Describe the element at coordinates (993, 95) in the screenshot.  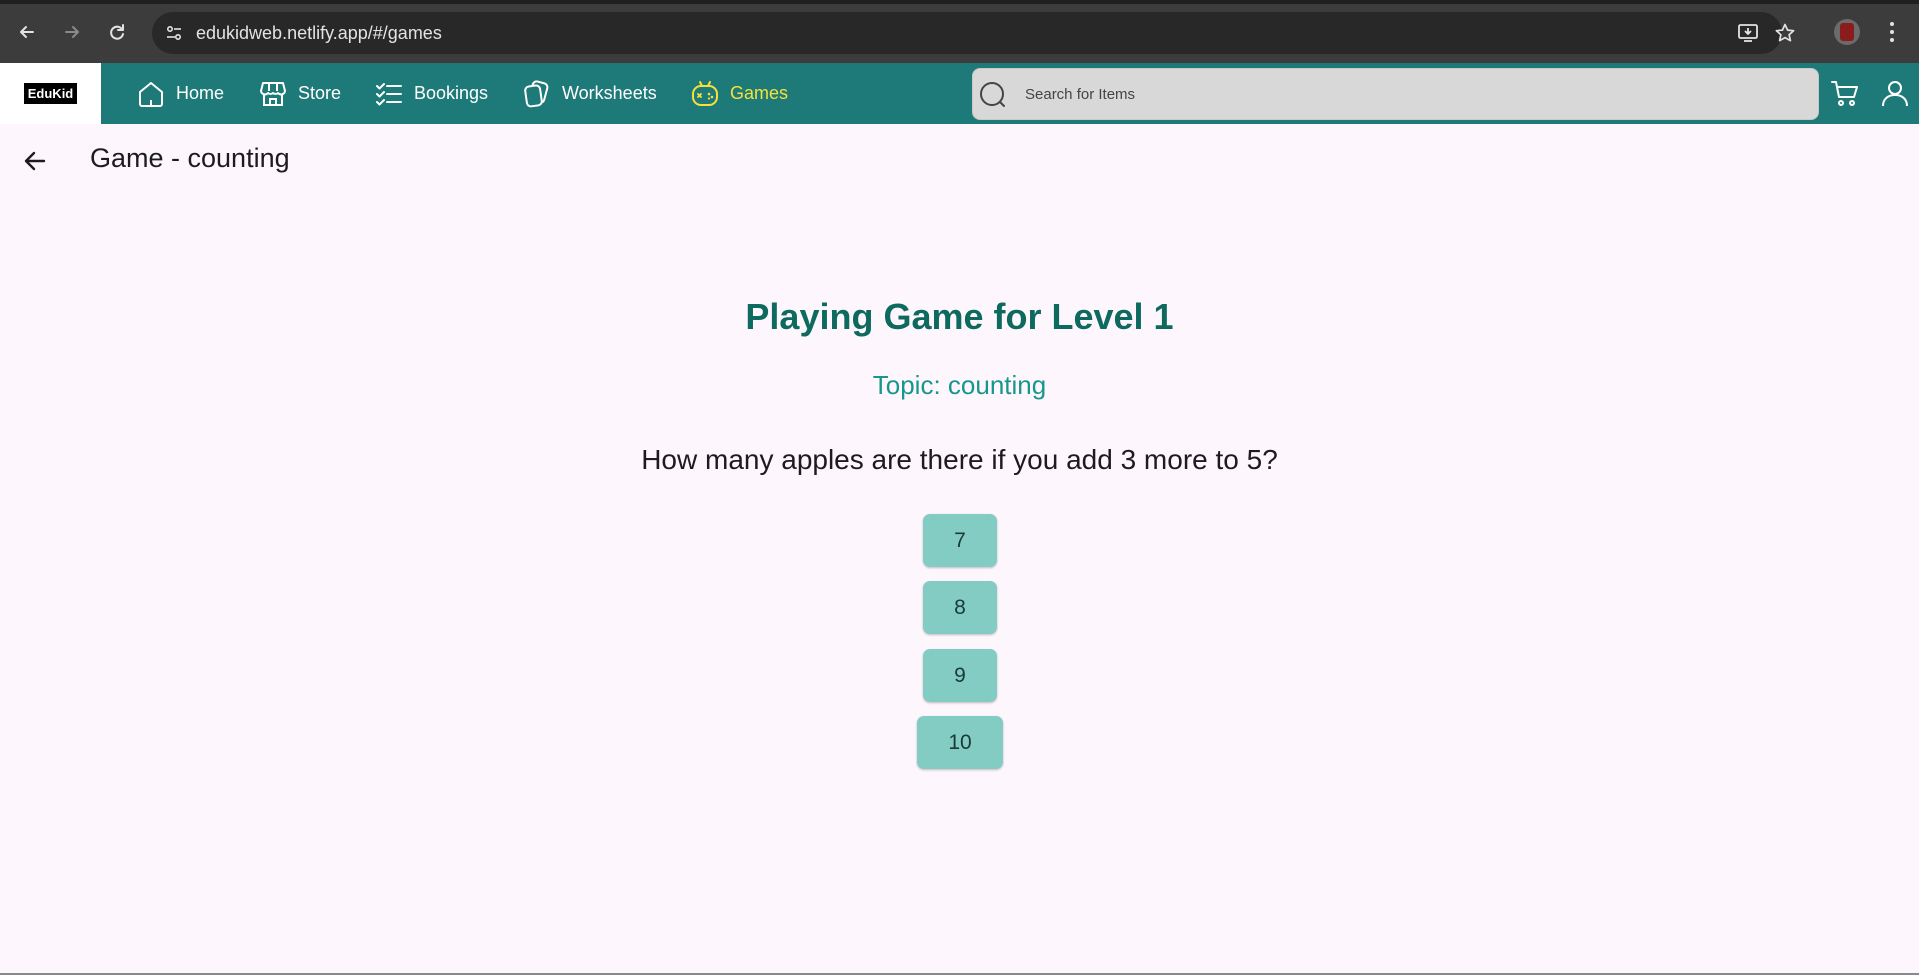
I see `search-icon` at that location.